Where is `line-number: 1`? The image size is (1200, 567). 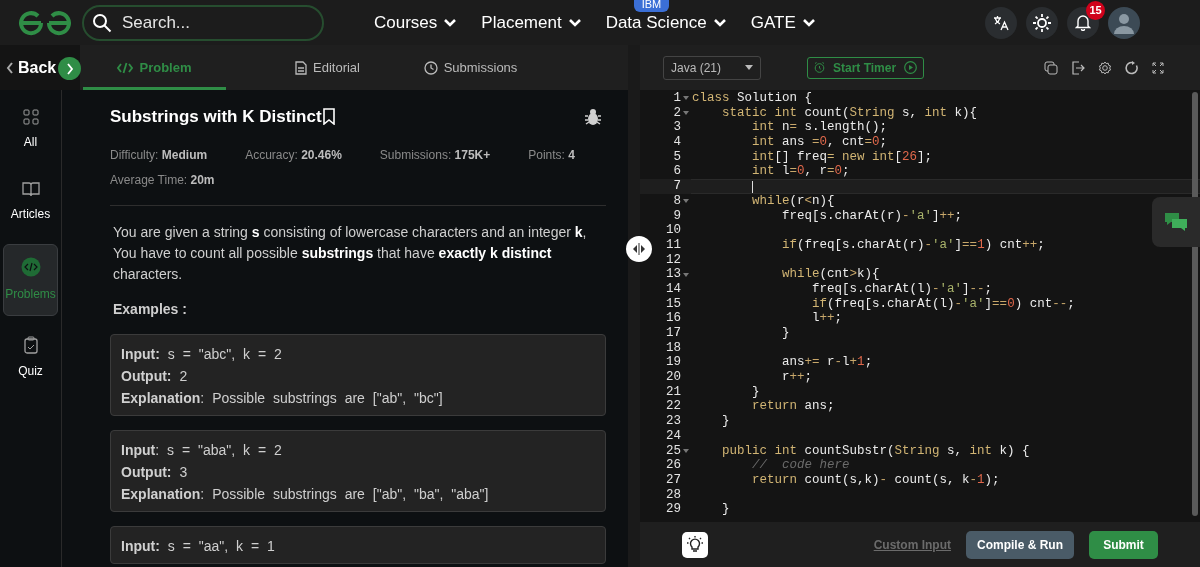 line-number: 1 is located at coordinates (677, 98).